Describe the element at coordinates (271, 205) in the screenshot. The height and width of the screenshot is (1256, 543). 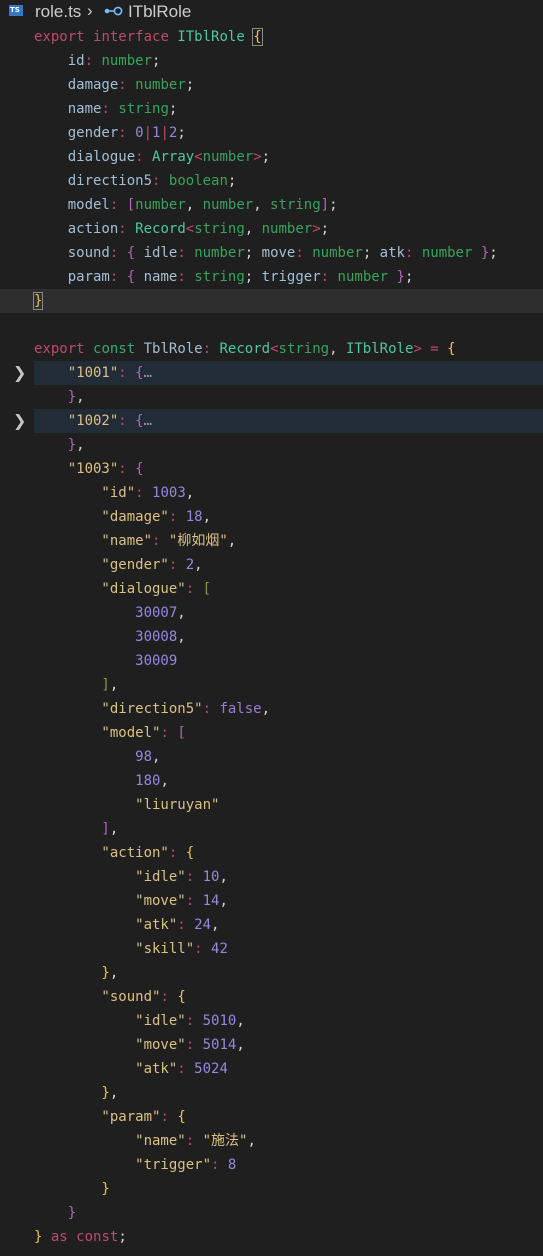
I see `code-line: model: [number, number, string];` at that location.